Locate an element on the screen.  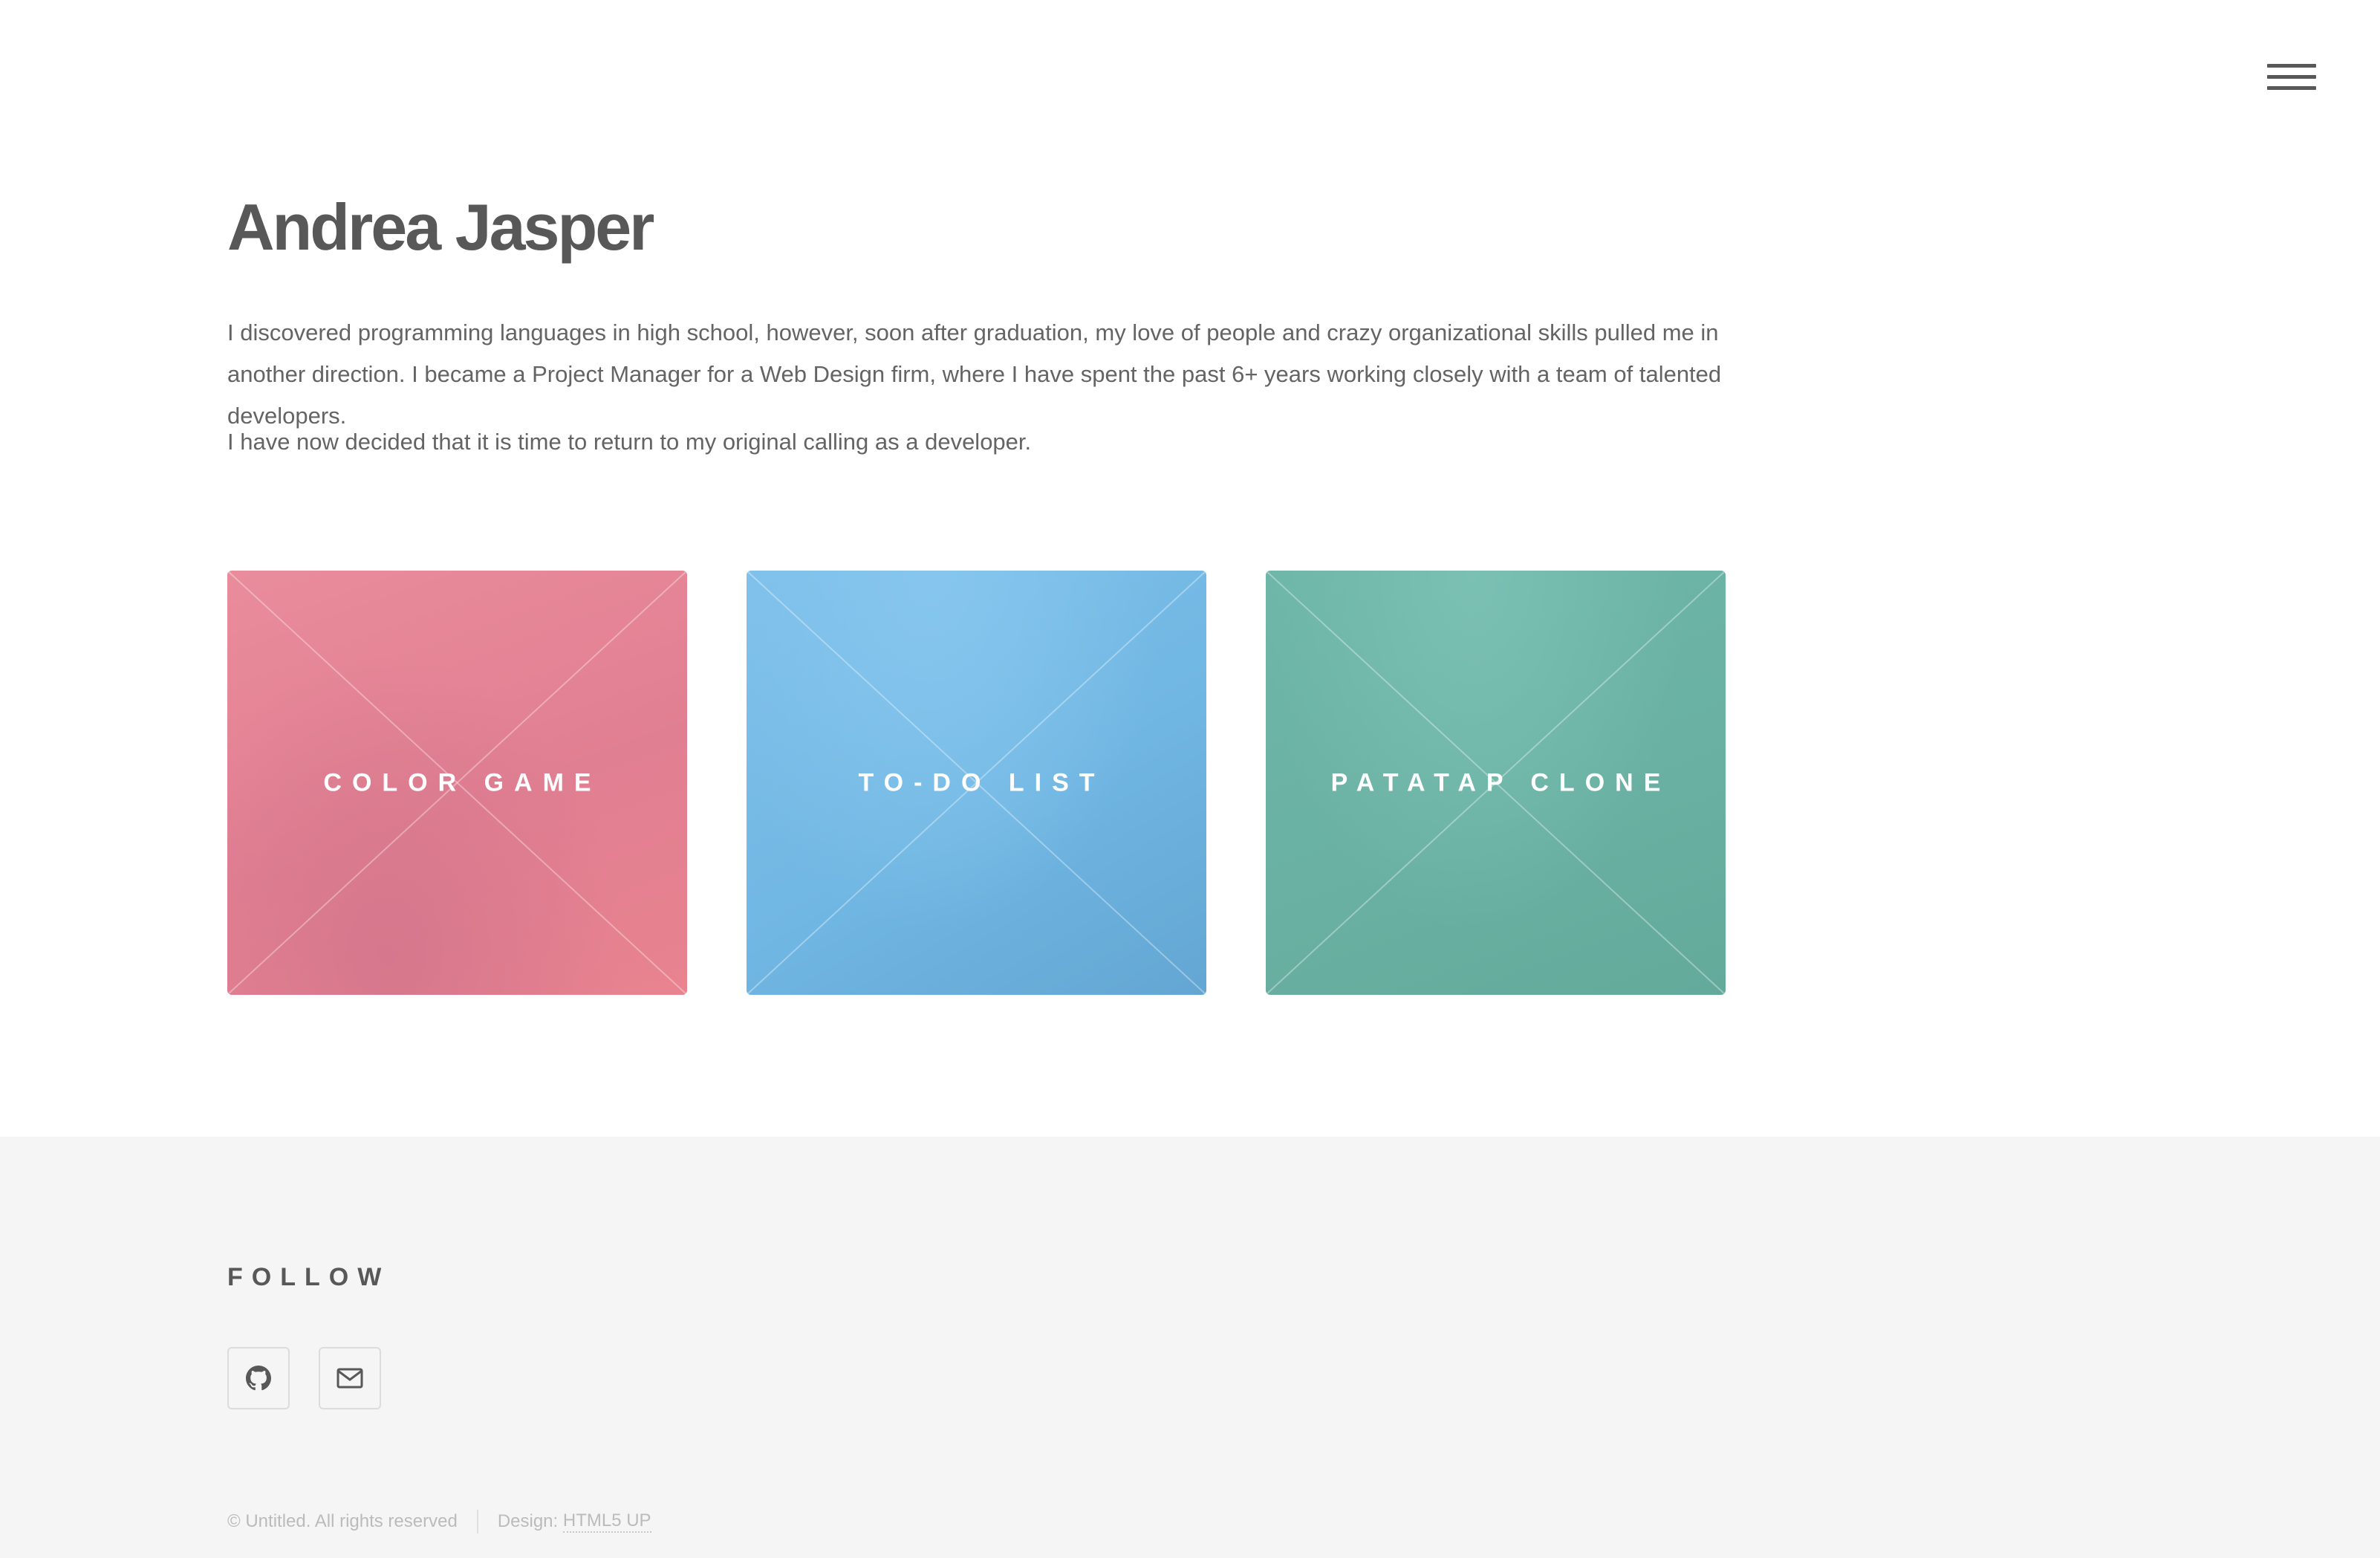
copyright-text: © Untitled. All rights reserved is located at coordinates (342, 1521).